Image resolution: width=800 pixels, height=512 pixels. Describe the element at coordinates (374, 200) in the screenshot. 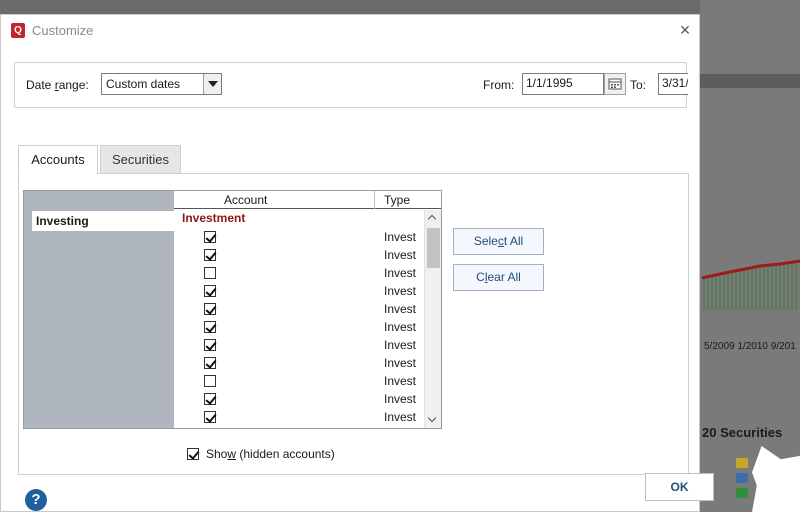

I see `column-divider` at that location.